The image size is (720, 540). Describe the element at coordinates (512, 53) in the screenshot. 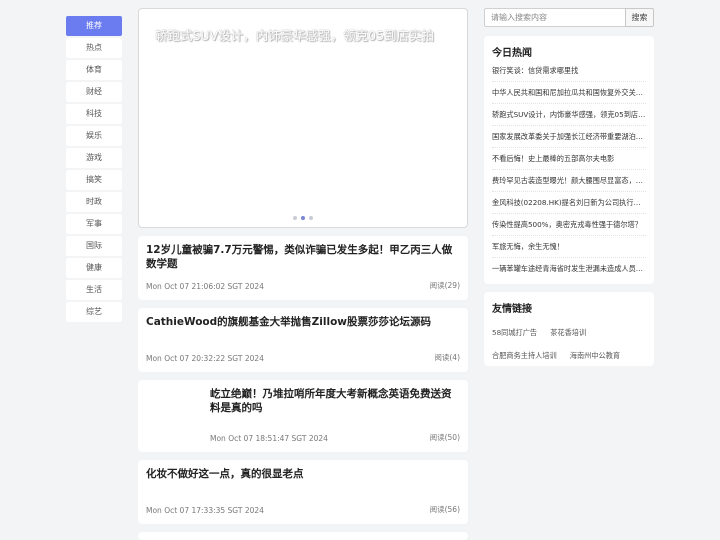

I see `hot-news-title: 今日热闻` at that location.